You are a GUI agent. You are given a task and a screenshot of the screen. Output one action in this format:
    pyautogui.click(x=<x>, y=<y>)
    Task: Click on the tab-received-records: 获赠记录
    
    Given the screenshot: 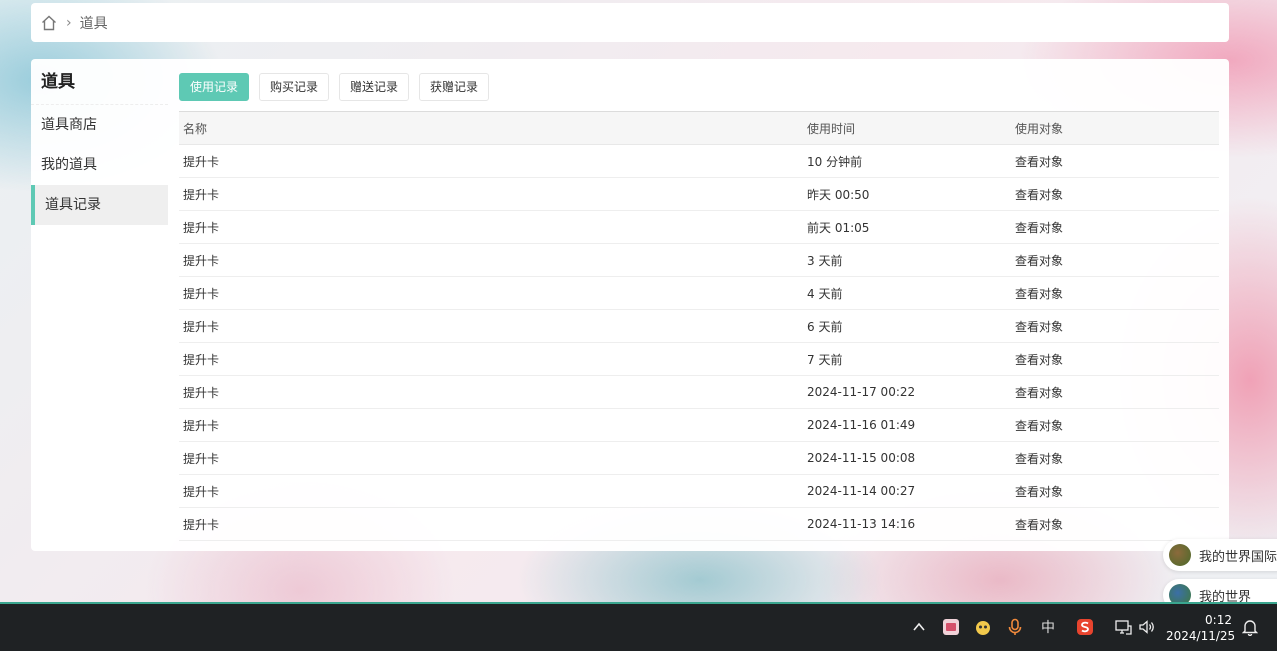 What is the action you would take?
    pyautogui.click(x=454, y=87)
    